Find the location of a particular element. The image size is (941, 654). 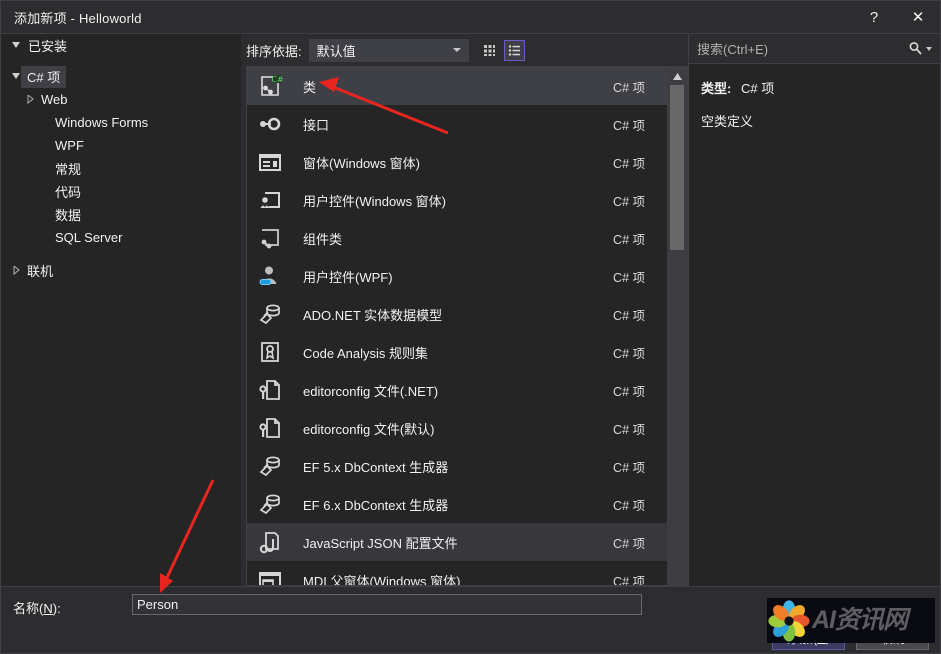

scroll-up-arrow-icon is located at coordinates (677, 76).